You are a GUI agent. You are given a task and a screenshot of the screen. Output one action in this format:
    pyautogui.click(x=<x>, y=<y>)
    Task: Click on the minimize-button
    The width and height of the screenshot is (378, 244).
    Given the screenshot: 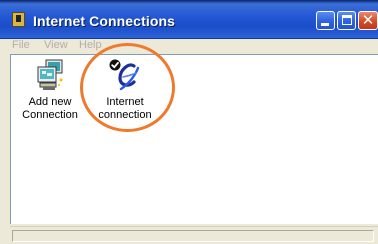 What is the action you would take?
    pyautogui.click(x=325, y=20)
    